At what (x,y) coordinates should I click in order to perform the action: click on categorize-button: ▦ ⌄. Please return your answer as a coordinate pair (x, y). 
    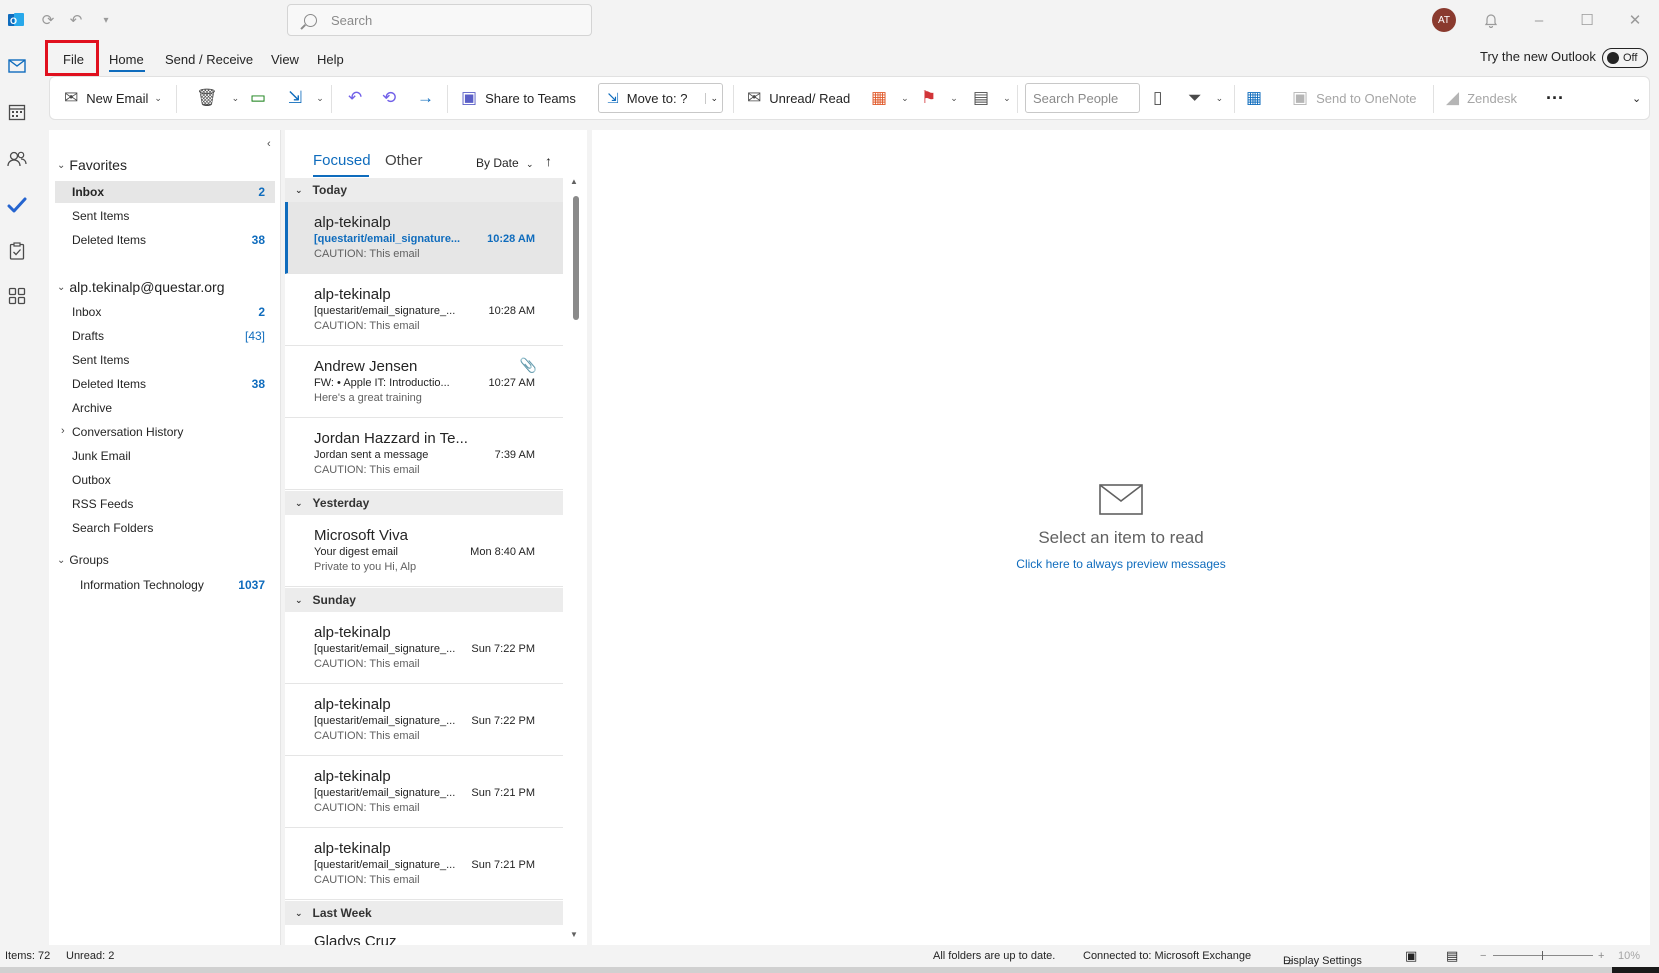
    Looking at the image, I should click on (890, 98).